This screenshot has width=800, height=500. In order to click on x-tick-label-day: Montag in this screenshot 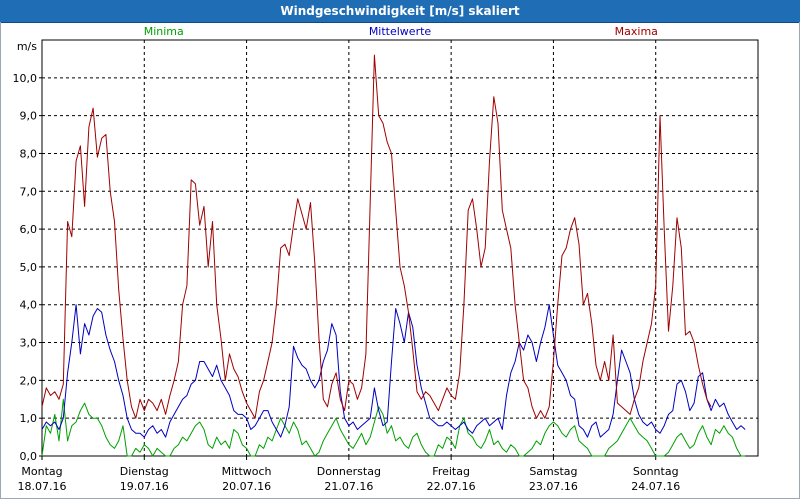, I will do `click(41, 471)`.